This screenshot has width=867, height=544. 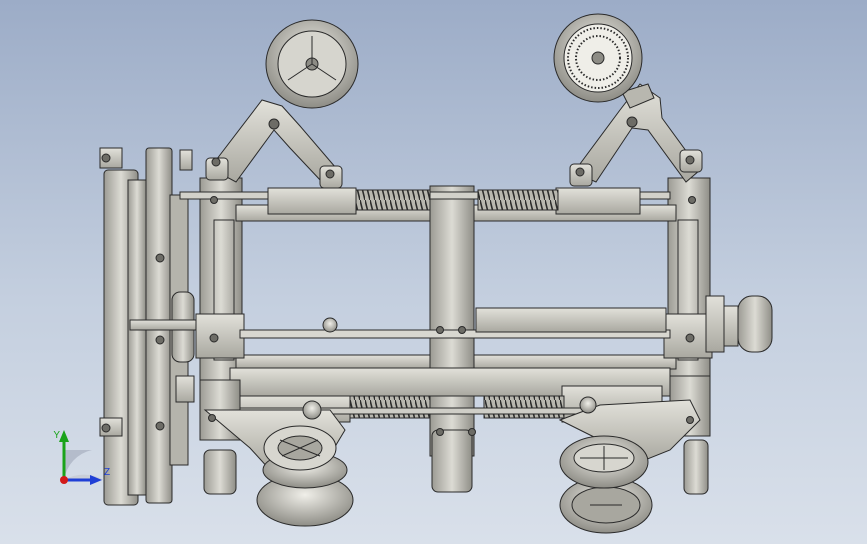 I want to click on upper-right-wheel-icon, so click(x=598, y=58).